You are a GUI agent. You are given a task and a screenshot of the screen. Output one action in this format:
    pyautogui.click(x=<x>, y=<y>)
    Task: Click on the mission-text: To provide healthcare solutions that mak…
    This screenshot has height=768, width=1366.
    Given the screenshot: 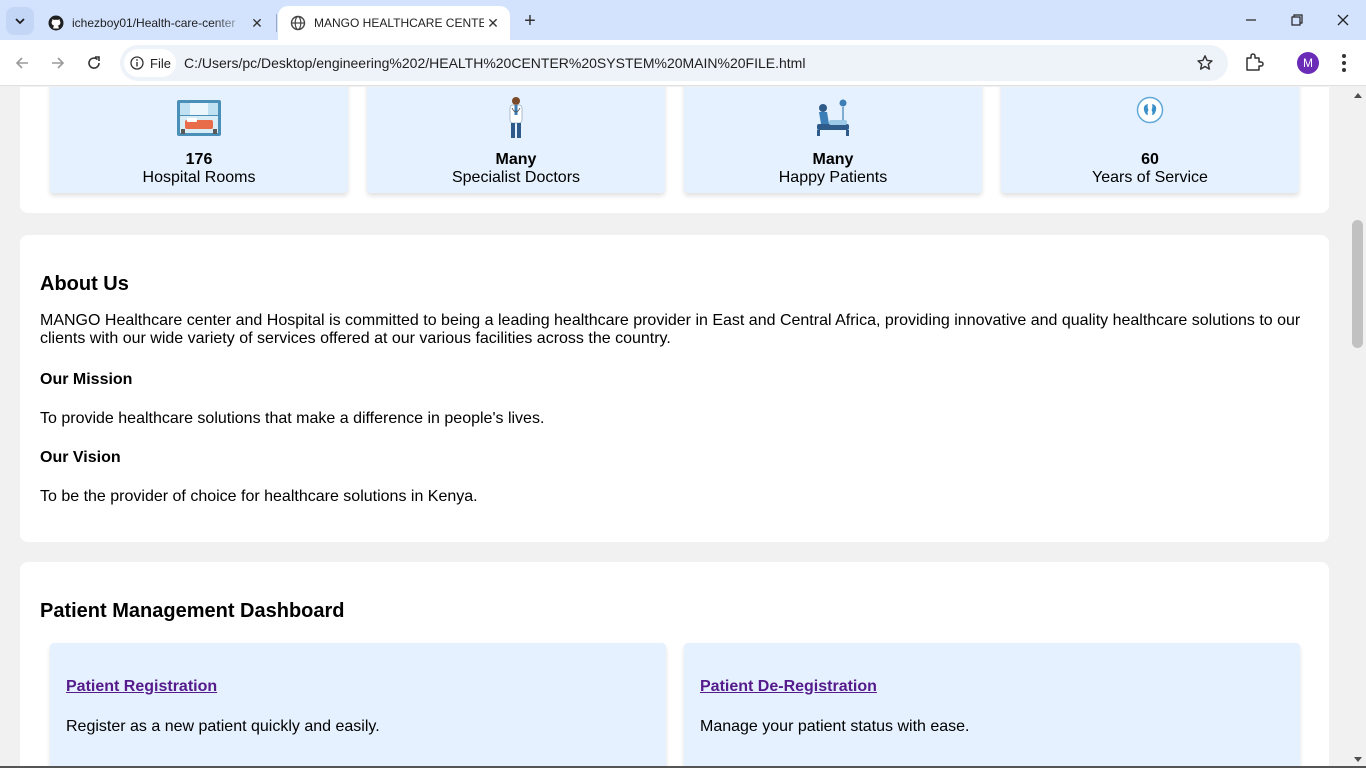 What is the action you would take?
    pyautogui.click(x=292, y=418)
    